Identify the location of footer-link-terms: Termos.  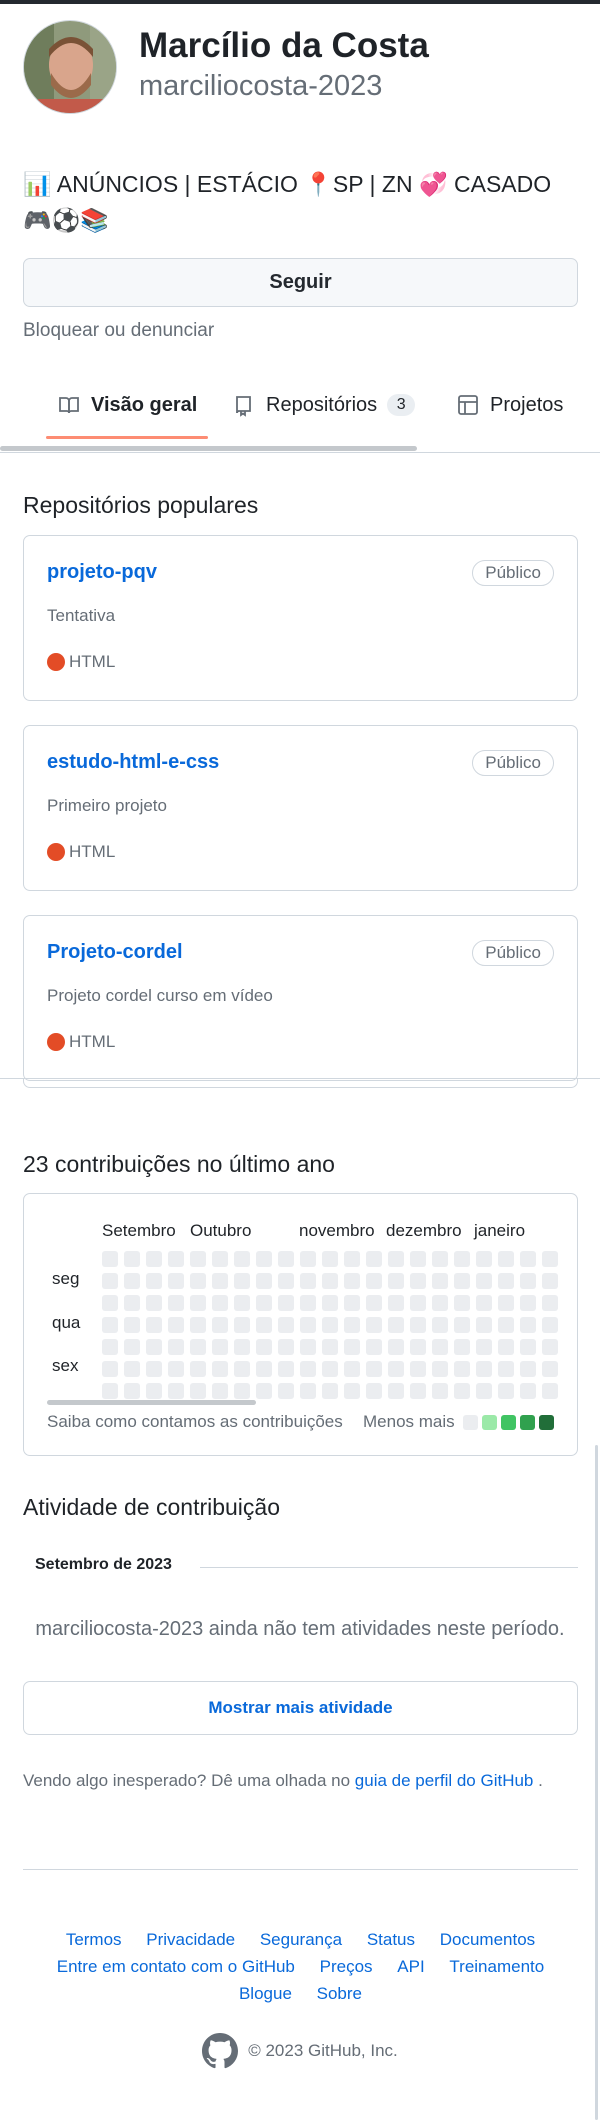
(94, 1939).